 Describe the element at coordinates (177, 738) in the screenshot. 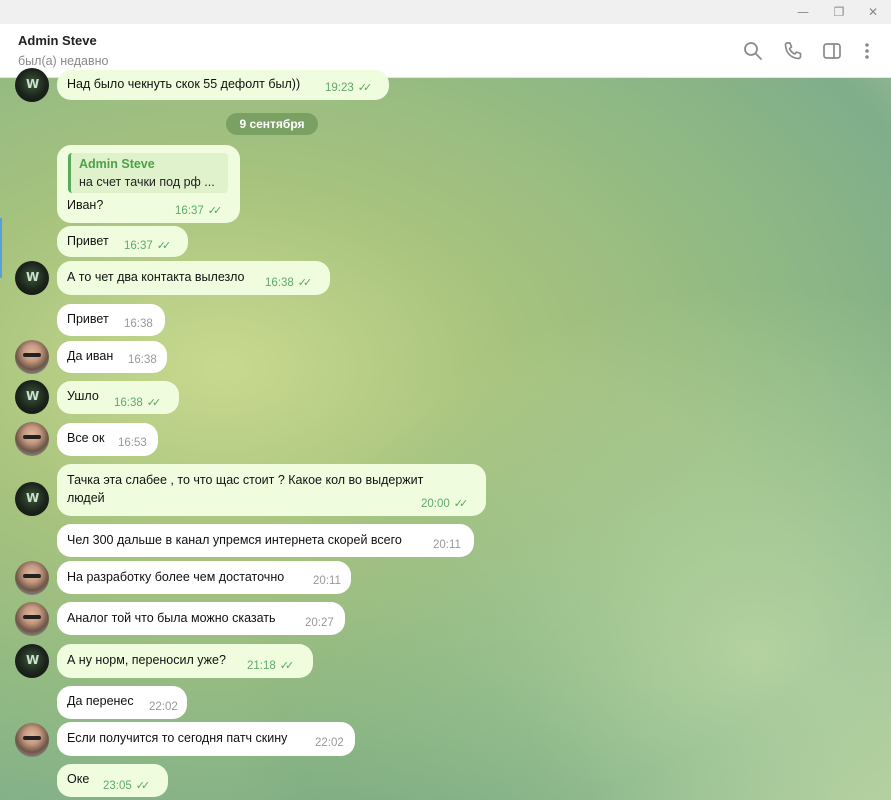

I see `message-text: Если получится то сегодня патч скину` at that location.